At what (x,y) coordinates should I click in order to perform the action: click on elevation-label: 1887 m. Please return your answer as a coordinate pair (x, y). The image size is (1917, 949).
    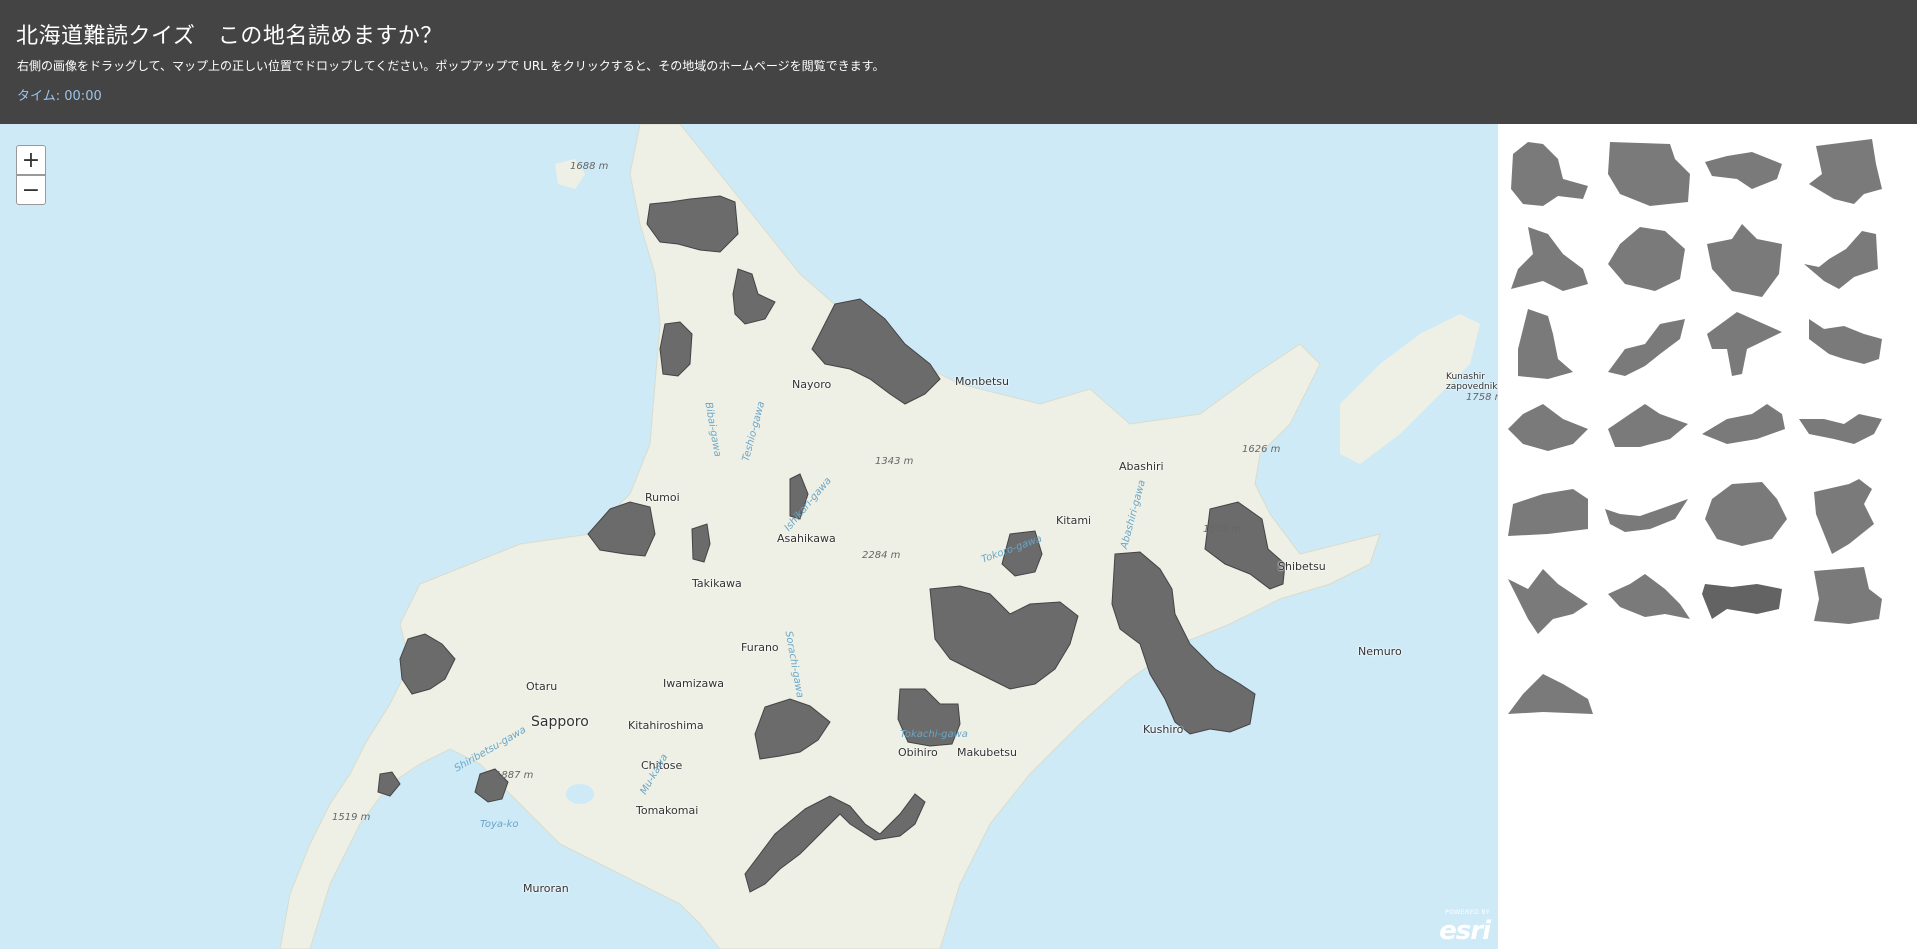
    Looking at the image, I should click on (514, 775).